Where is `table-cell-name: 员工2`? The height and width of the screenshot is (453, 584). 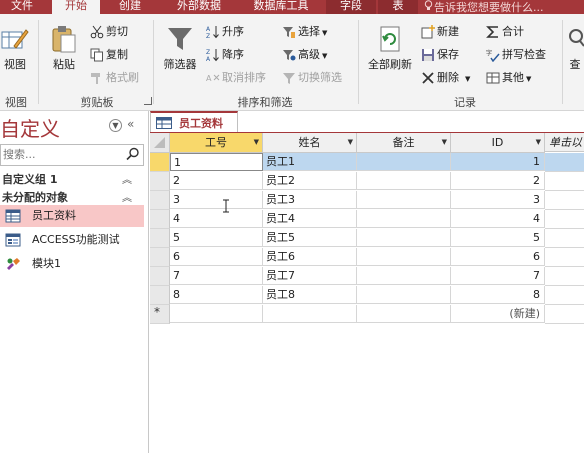
table-cell-name: 员工2 is located at coordinates (310, 181).